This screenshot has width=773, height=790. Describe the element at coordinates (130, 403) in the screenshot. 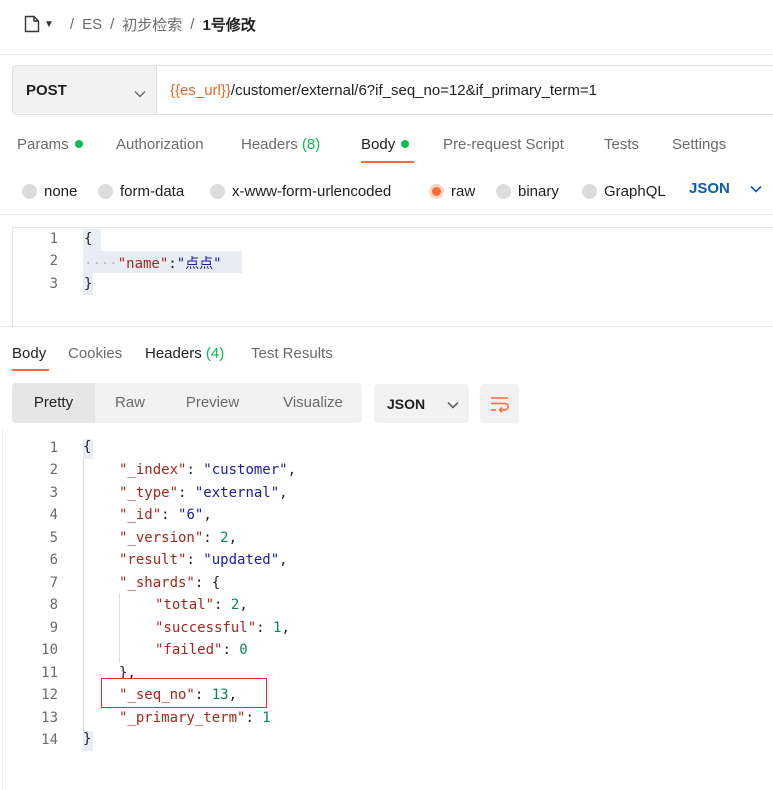

I see `view-raw-button: Raw` at that location.